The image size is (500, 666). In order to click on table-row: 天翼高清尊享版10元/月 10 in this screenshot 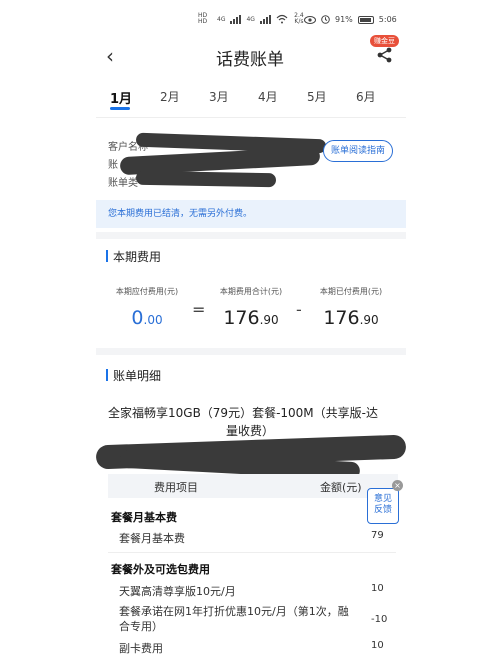, I will do `click(251, 590)`.